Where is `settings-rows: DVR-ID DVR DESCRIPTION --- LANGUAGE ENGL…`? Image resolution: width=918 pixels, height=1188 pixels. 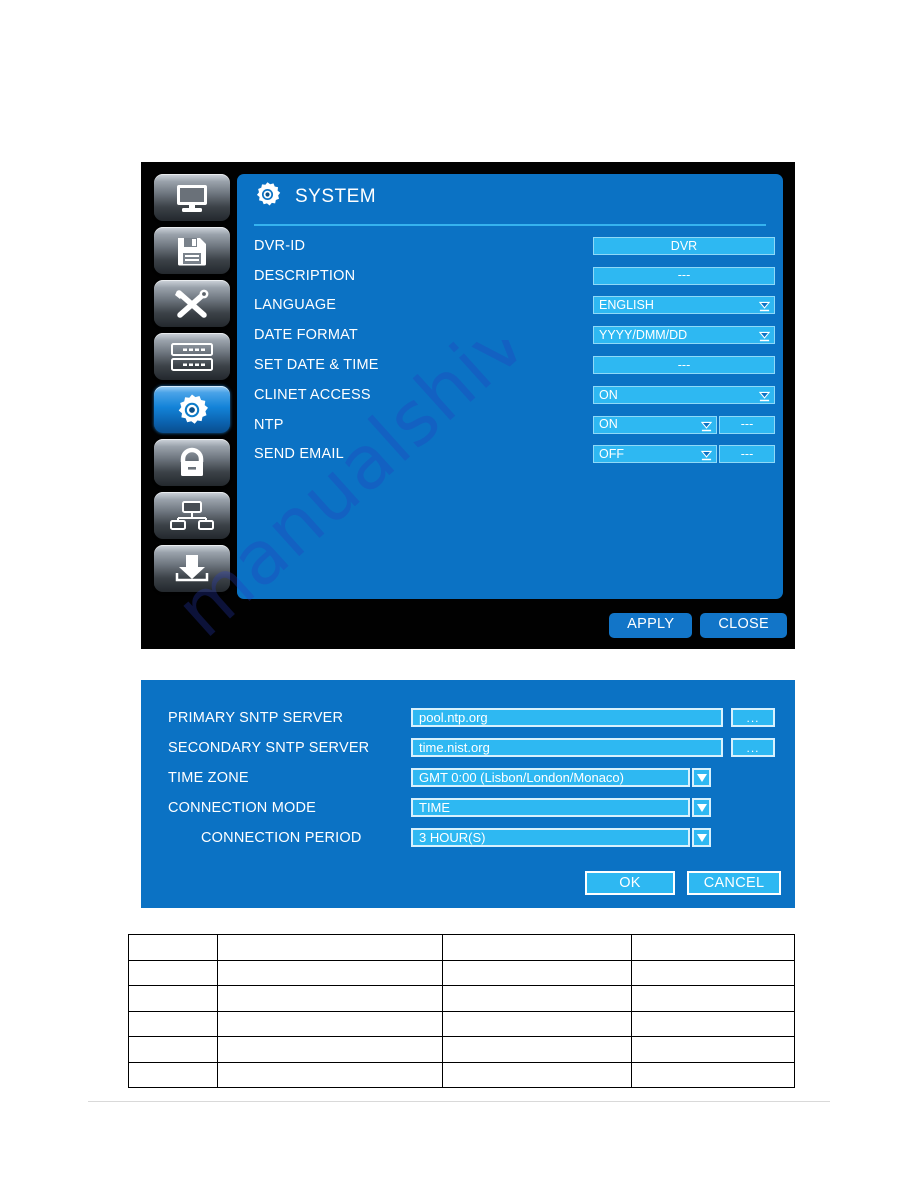 settings-rows: DVR-ID DVR DESCRIPTION --- LANGUAGE ENGL… is located at coordinates (510, 350).